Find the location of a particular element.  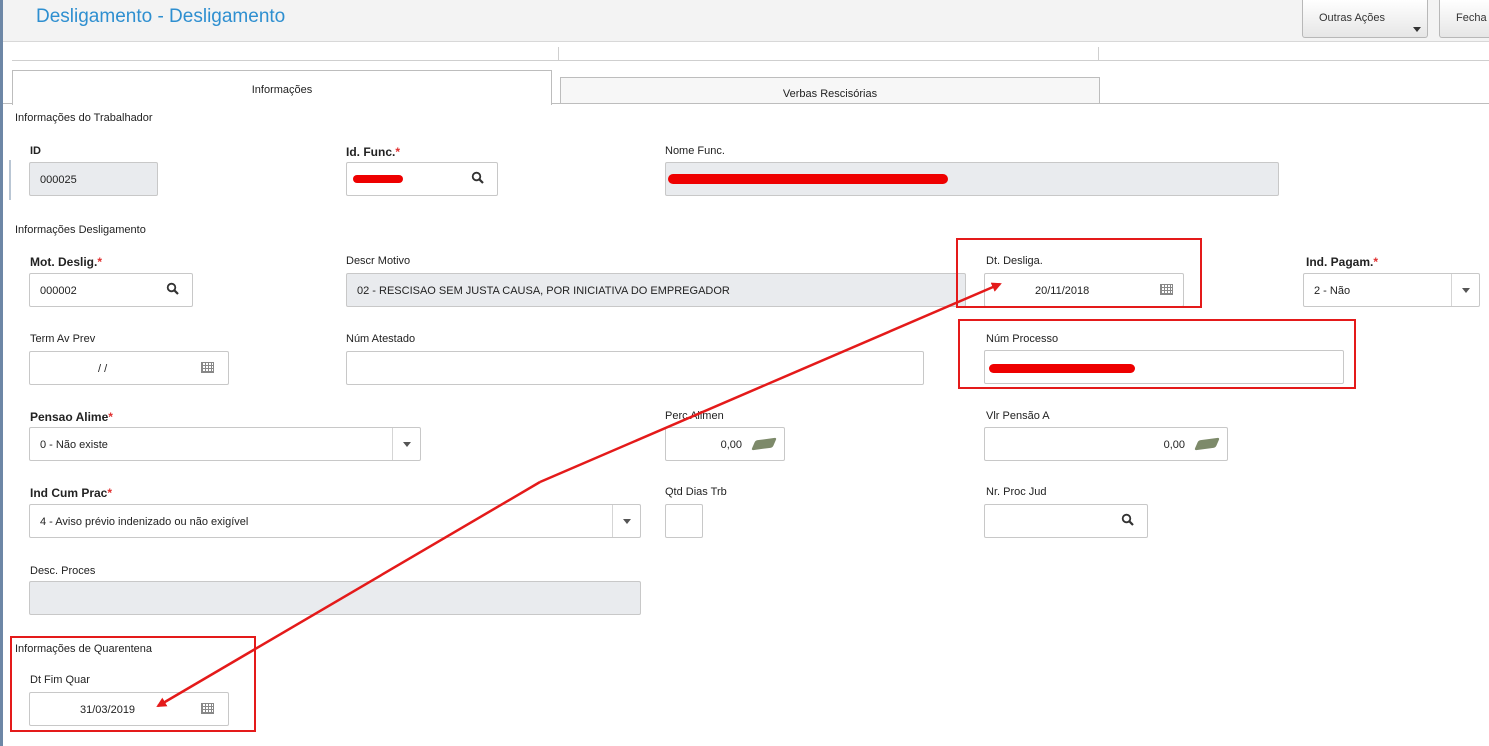

arrow-to-dt-fim-quar is located at coordinates (348, 594).